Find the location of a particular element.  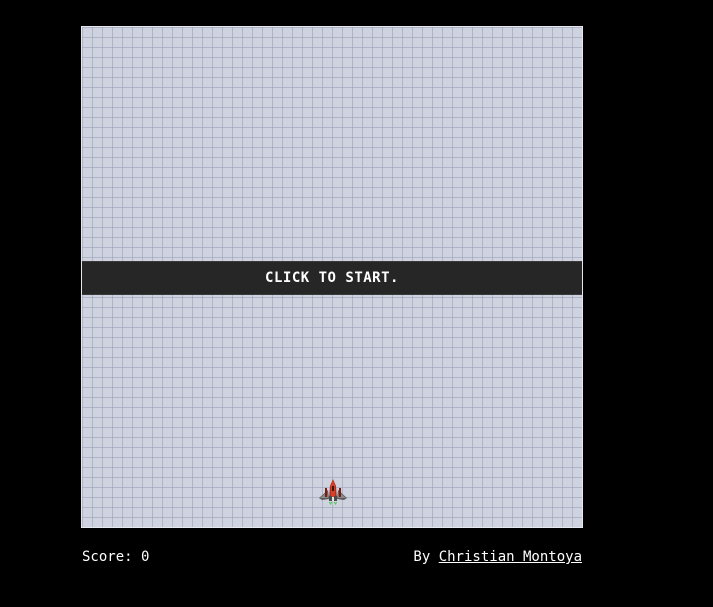

start-banner: CLICK TO START. is located at coordinates (332, 278).